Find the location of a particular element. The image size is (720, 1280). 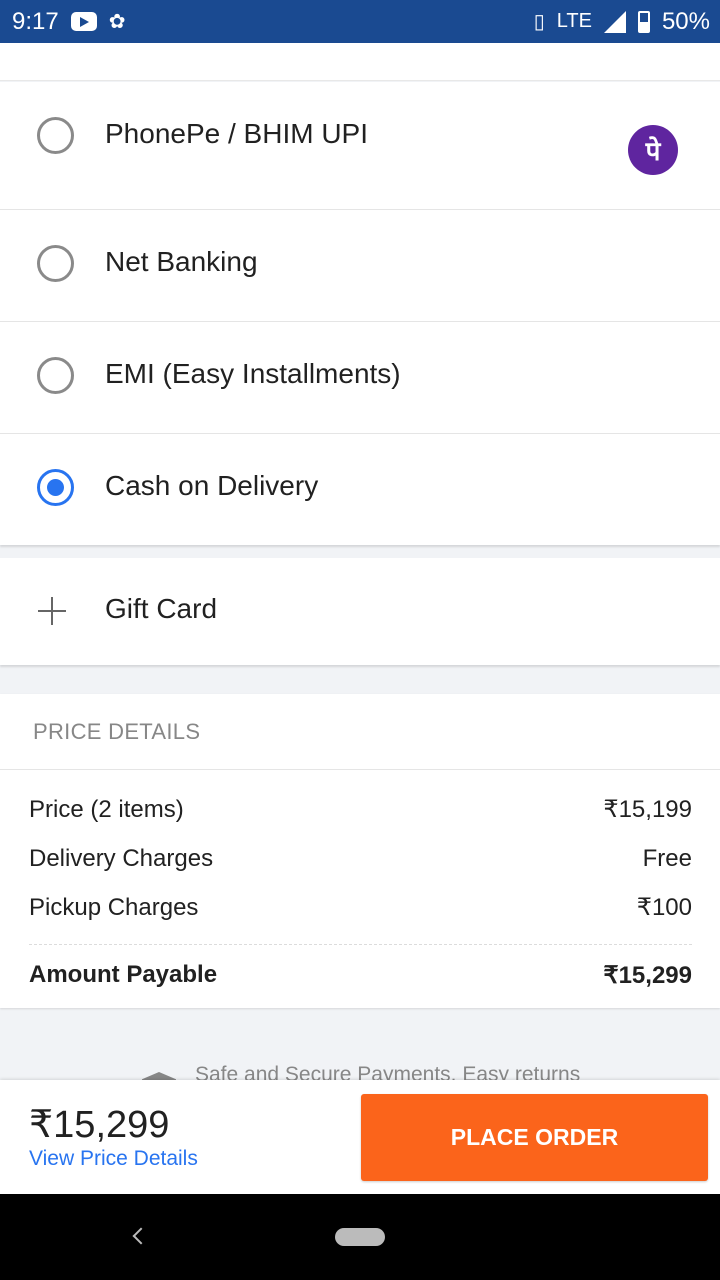

radio-button-selected is located at coordinates (55, 487).